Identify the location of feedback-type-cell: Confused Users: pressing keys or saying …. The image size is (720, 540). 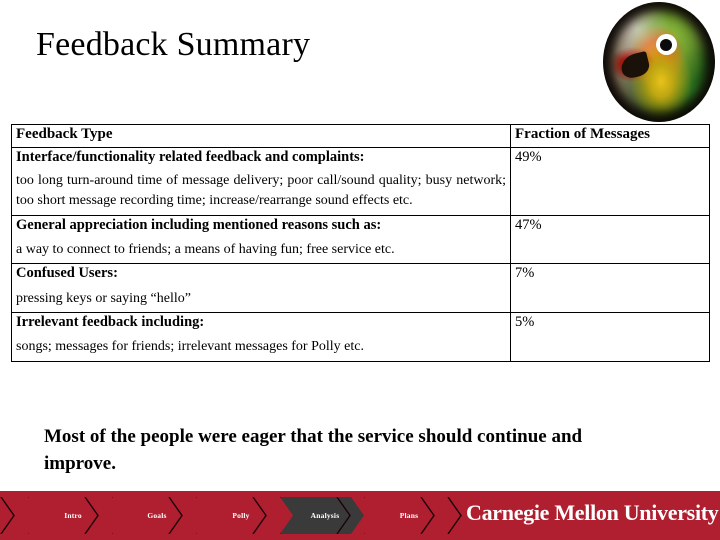
(261, 288).